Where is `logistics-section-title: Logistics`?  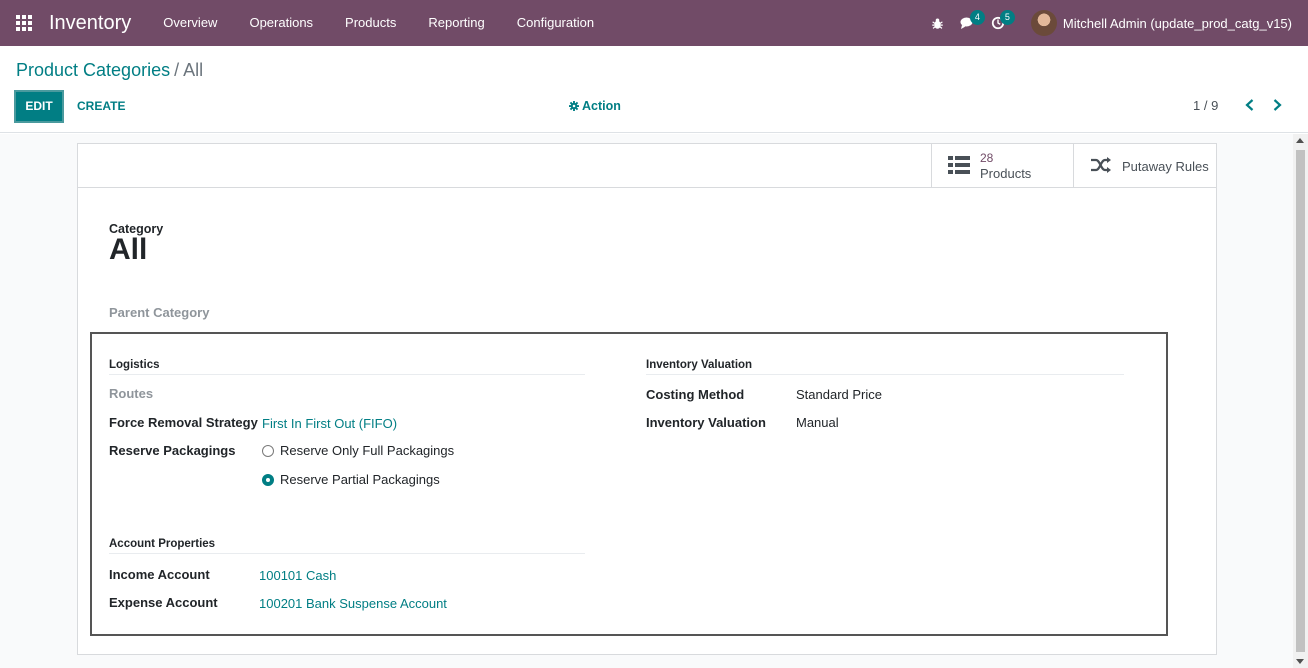
logistics-section-title: Logistics is located at coordinates (347, 367).